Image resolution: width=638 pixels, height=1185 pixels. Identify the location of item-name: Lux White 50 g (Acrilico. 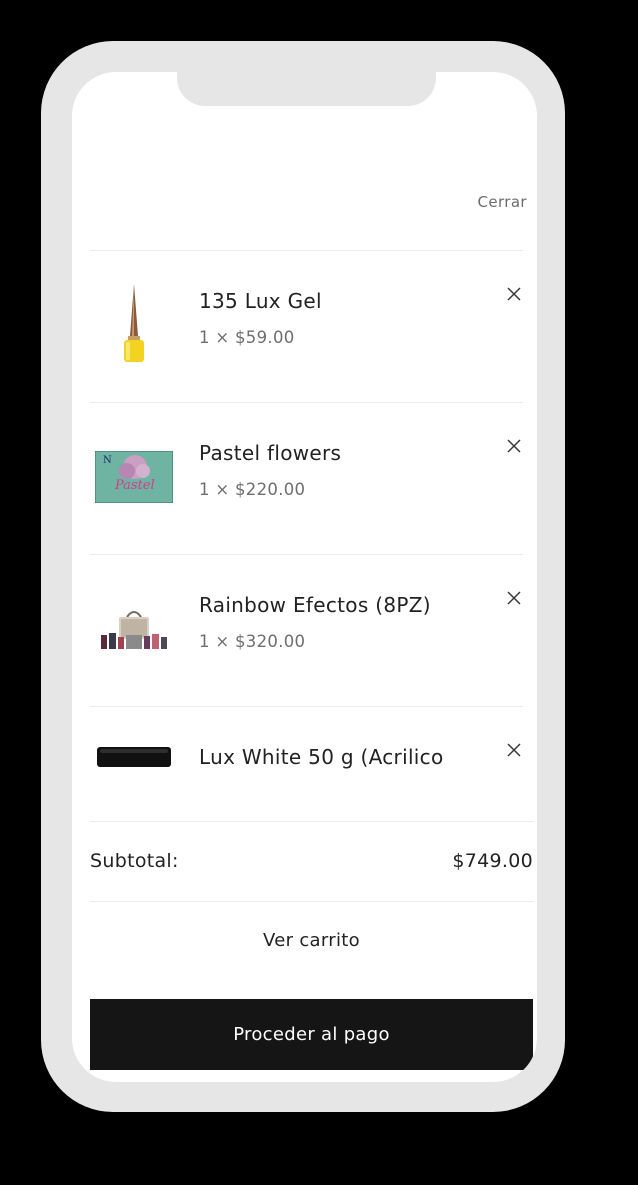
(321, 757).